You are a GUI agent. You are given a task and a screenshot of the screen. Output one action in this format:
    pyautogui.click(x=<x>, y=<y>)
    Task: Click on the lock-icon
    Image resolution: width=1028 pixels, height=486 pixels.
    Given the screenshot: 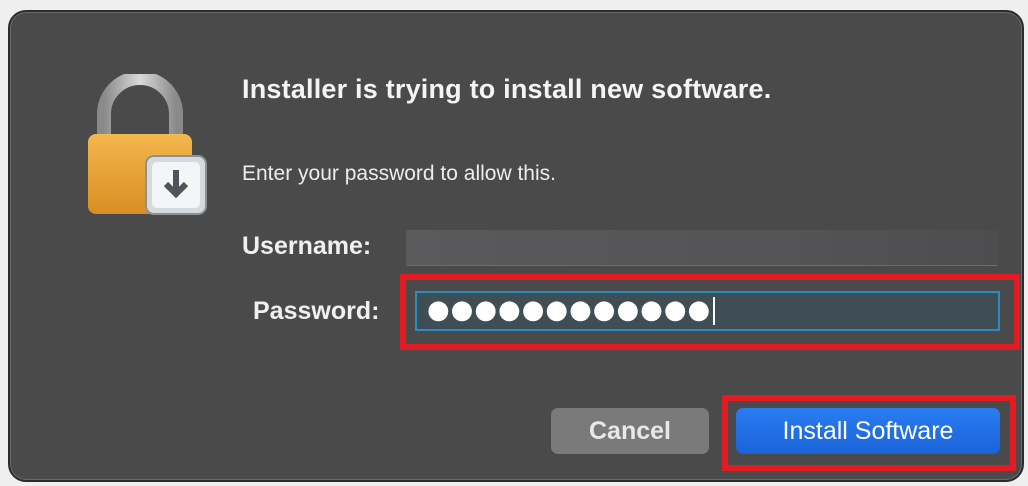 What is the action you would take?
    pyautogui.click(x=147, y=144)
    